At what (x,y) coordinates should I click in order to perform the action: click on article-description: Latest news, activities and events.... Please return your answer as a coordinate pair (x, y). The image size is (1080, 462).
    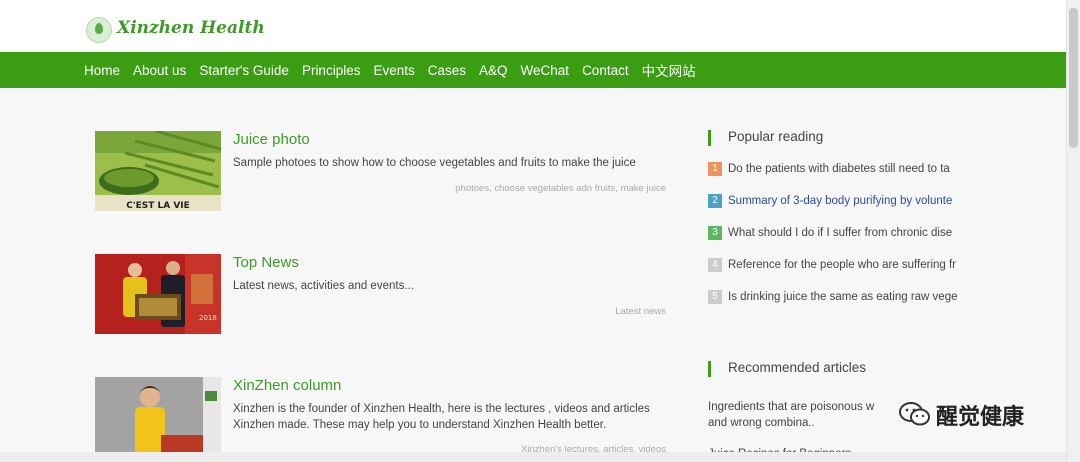
    Looking at the image, I should click on (323, 286).